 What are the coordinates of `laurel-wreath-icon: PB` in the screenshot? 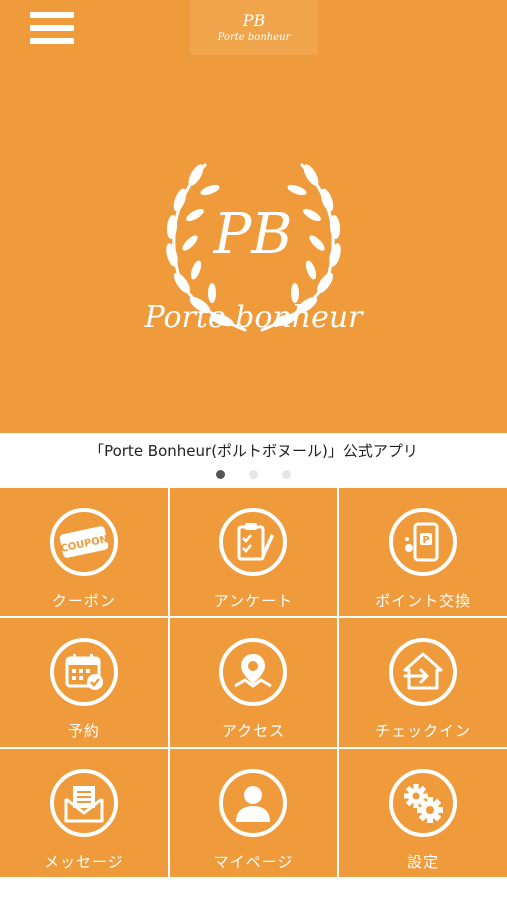 It's located at (253, 247).